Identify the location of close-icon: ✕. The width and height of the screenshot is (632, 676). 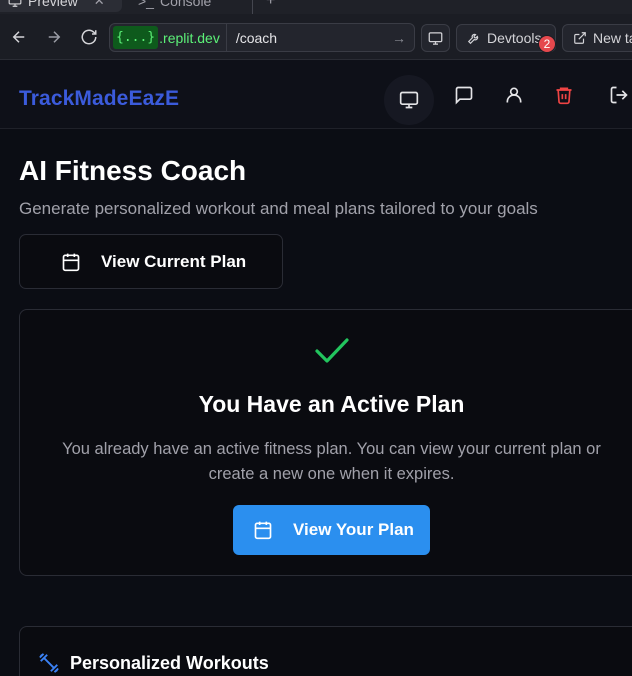
(99, 4).